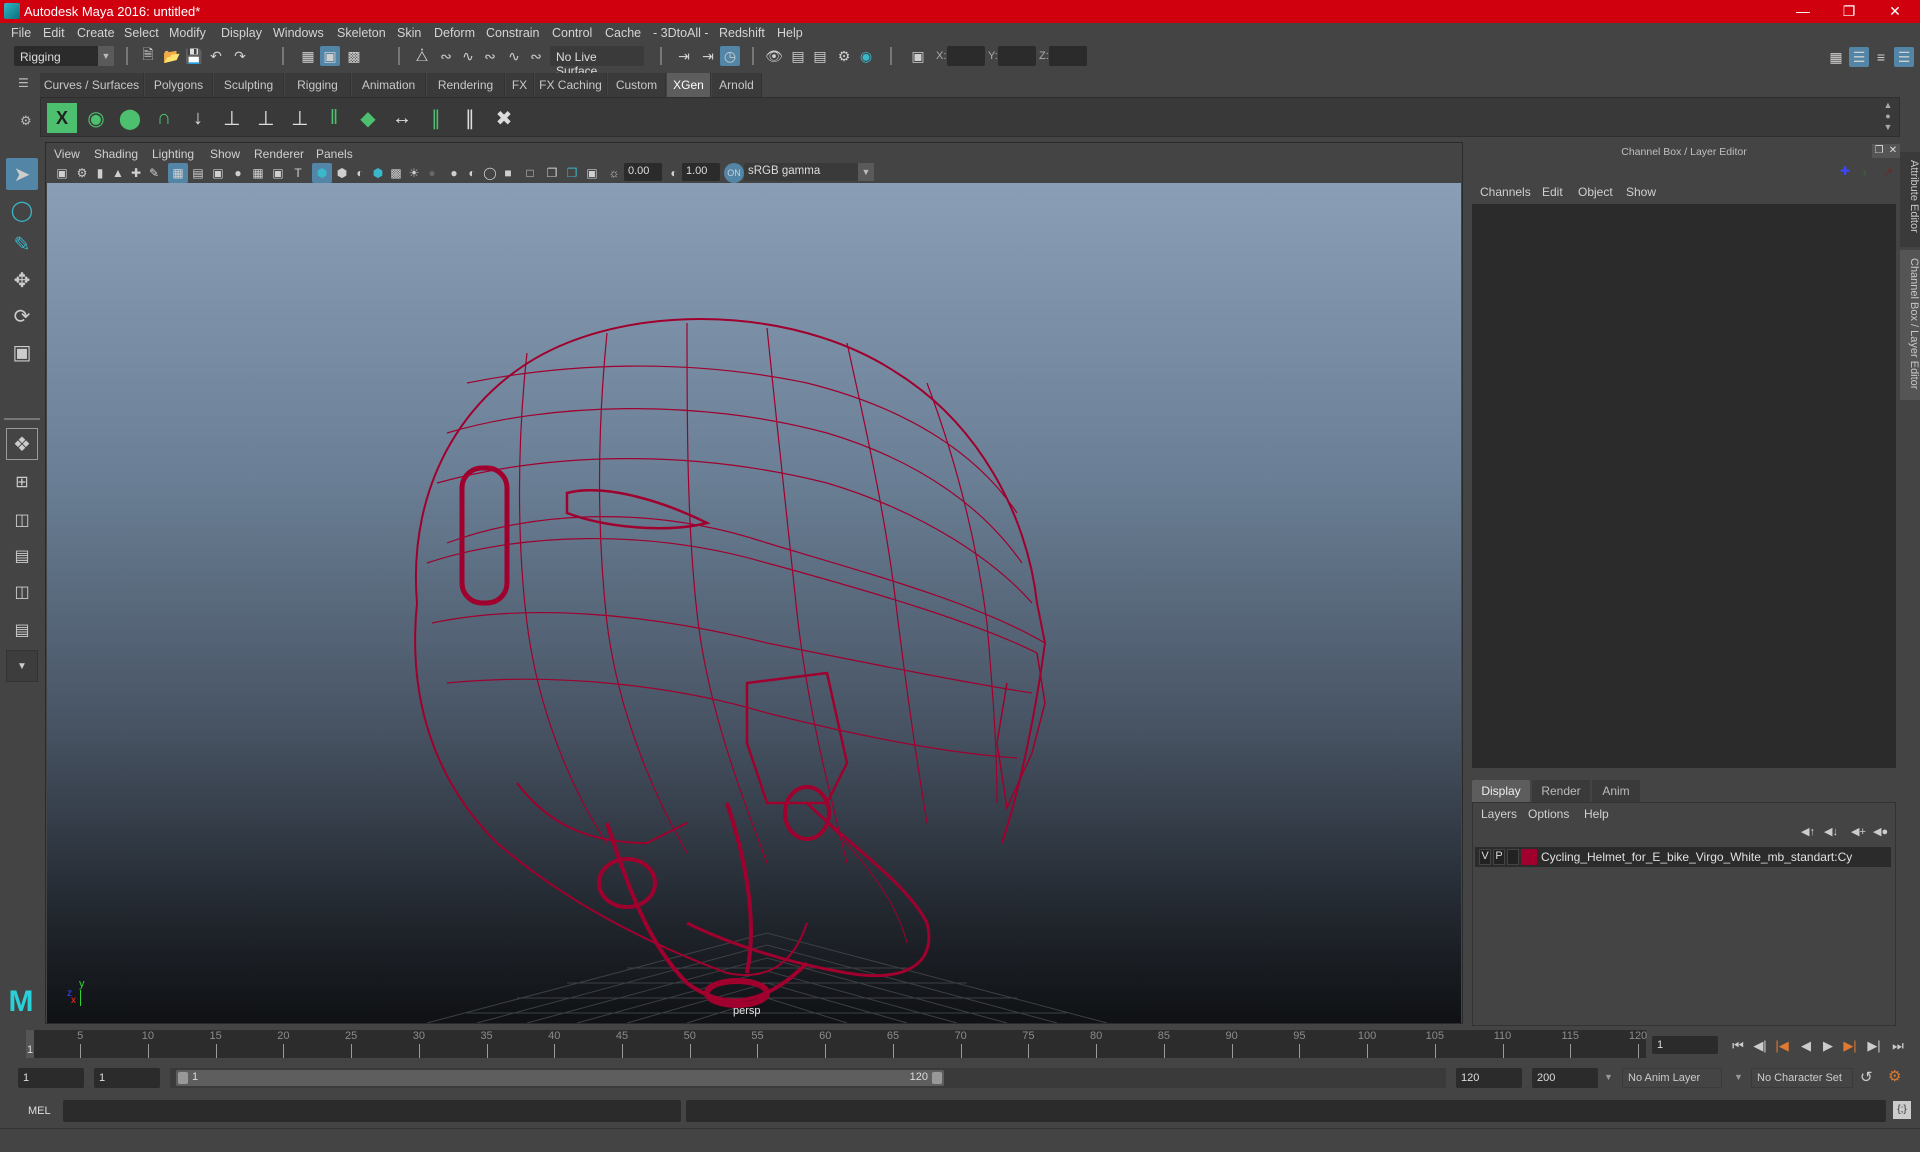 The width and height of the screenshot is (1920, 1152). I want to click on shelf-tab-arnold: Arnold, so click(737, 85).